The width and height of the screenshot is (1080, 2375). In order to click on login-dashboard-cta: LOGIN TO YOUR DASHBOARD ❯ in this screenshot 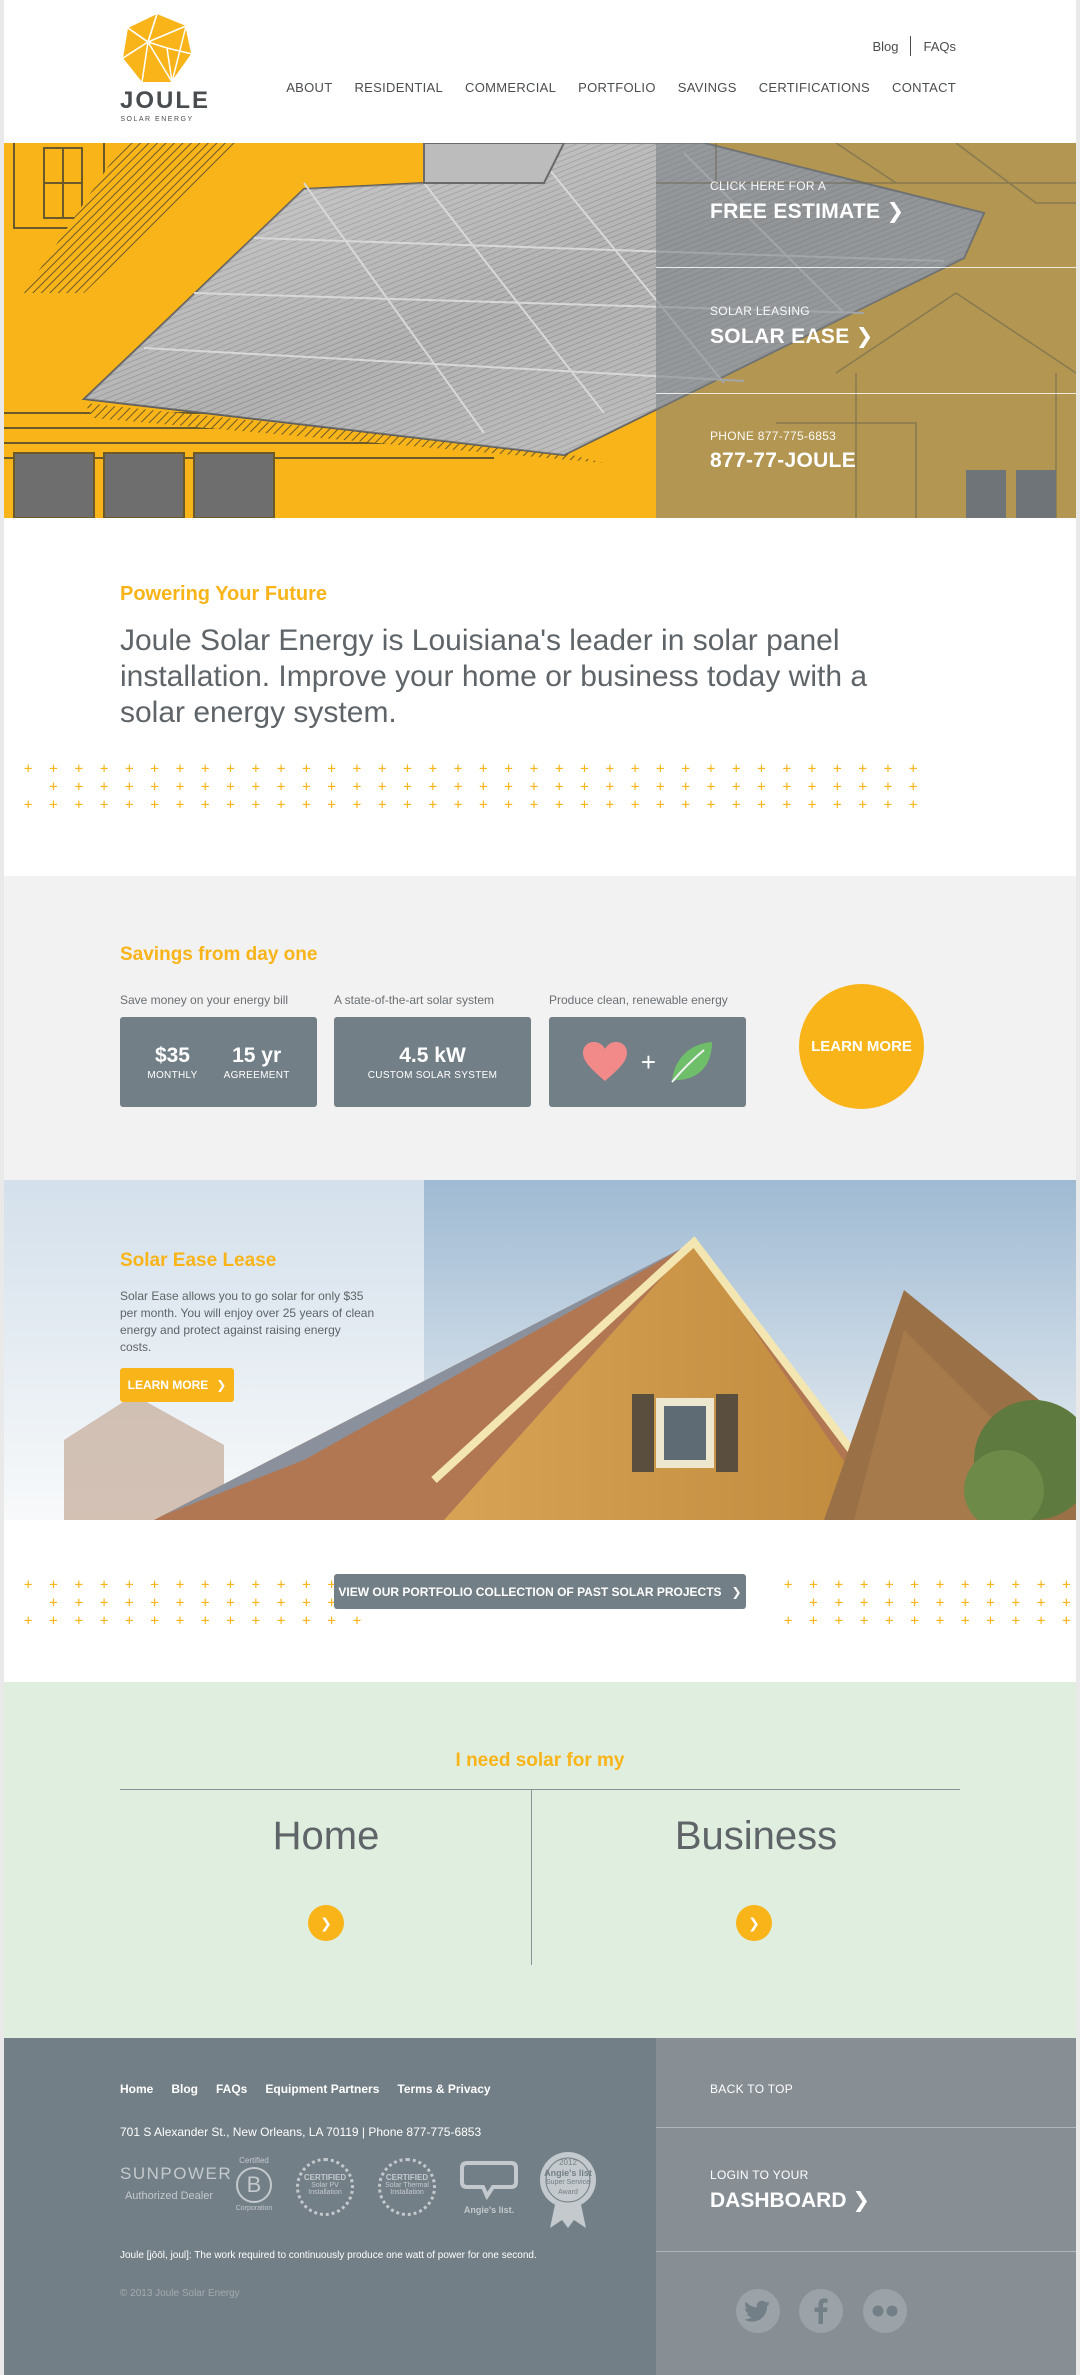, I will do `click(790, 2190)`.